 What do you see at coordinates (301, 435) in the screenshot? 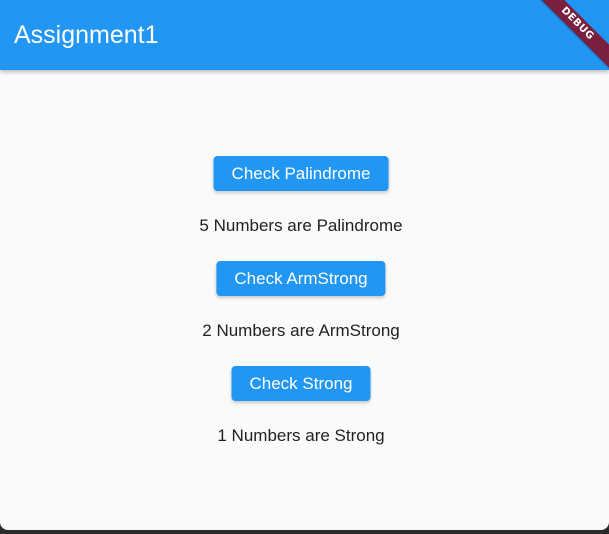
I see `strong-result-text: 1 Numbers are Strong` at bounding box center [301, 435].